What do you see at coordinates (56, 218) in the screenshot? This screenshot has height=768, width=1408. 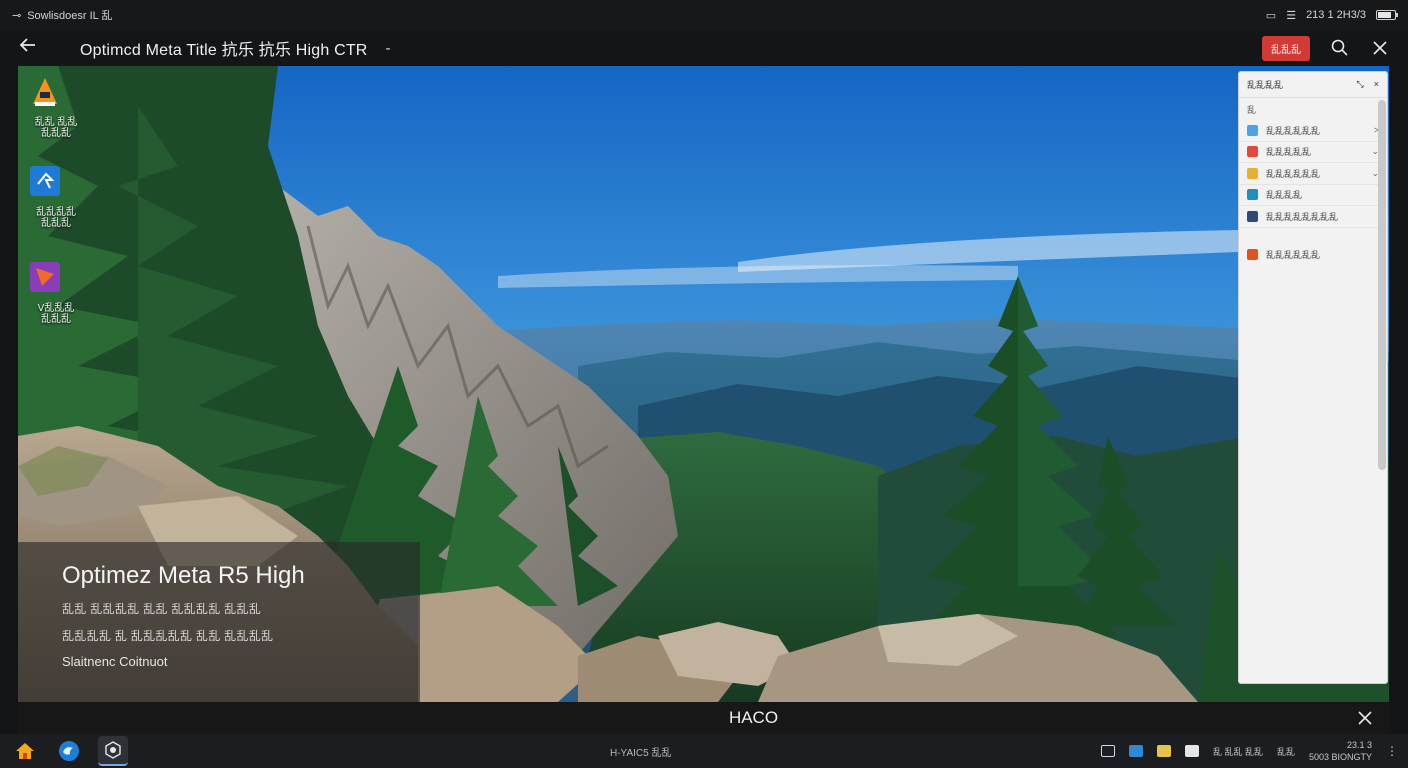 I see `desktop-icon-label: 乱乱乱乱 乱乱乱` at bounding box center [56, 218].